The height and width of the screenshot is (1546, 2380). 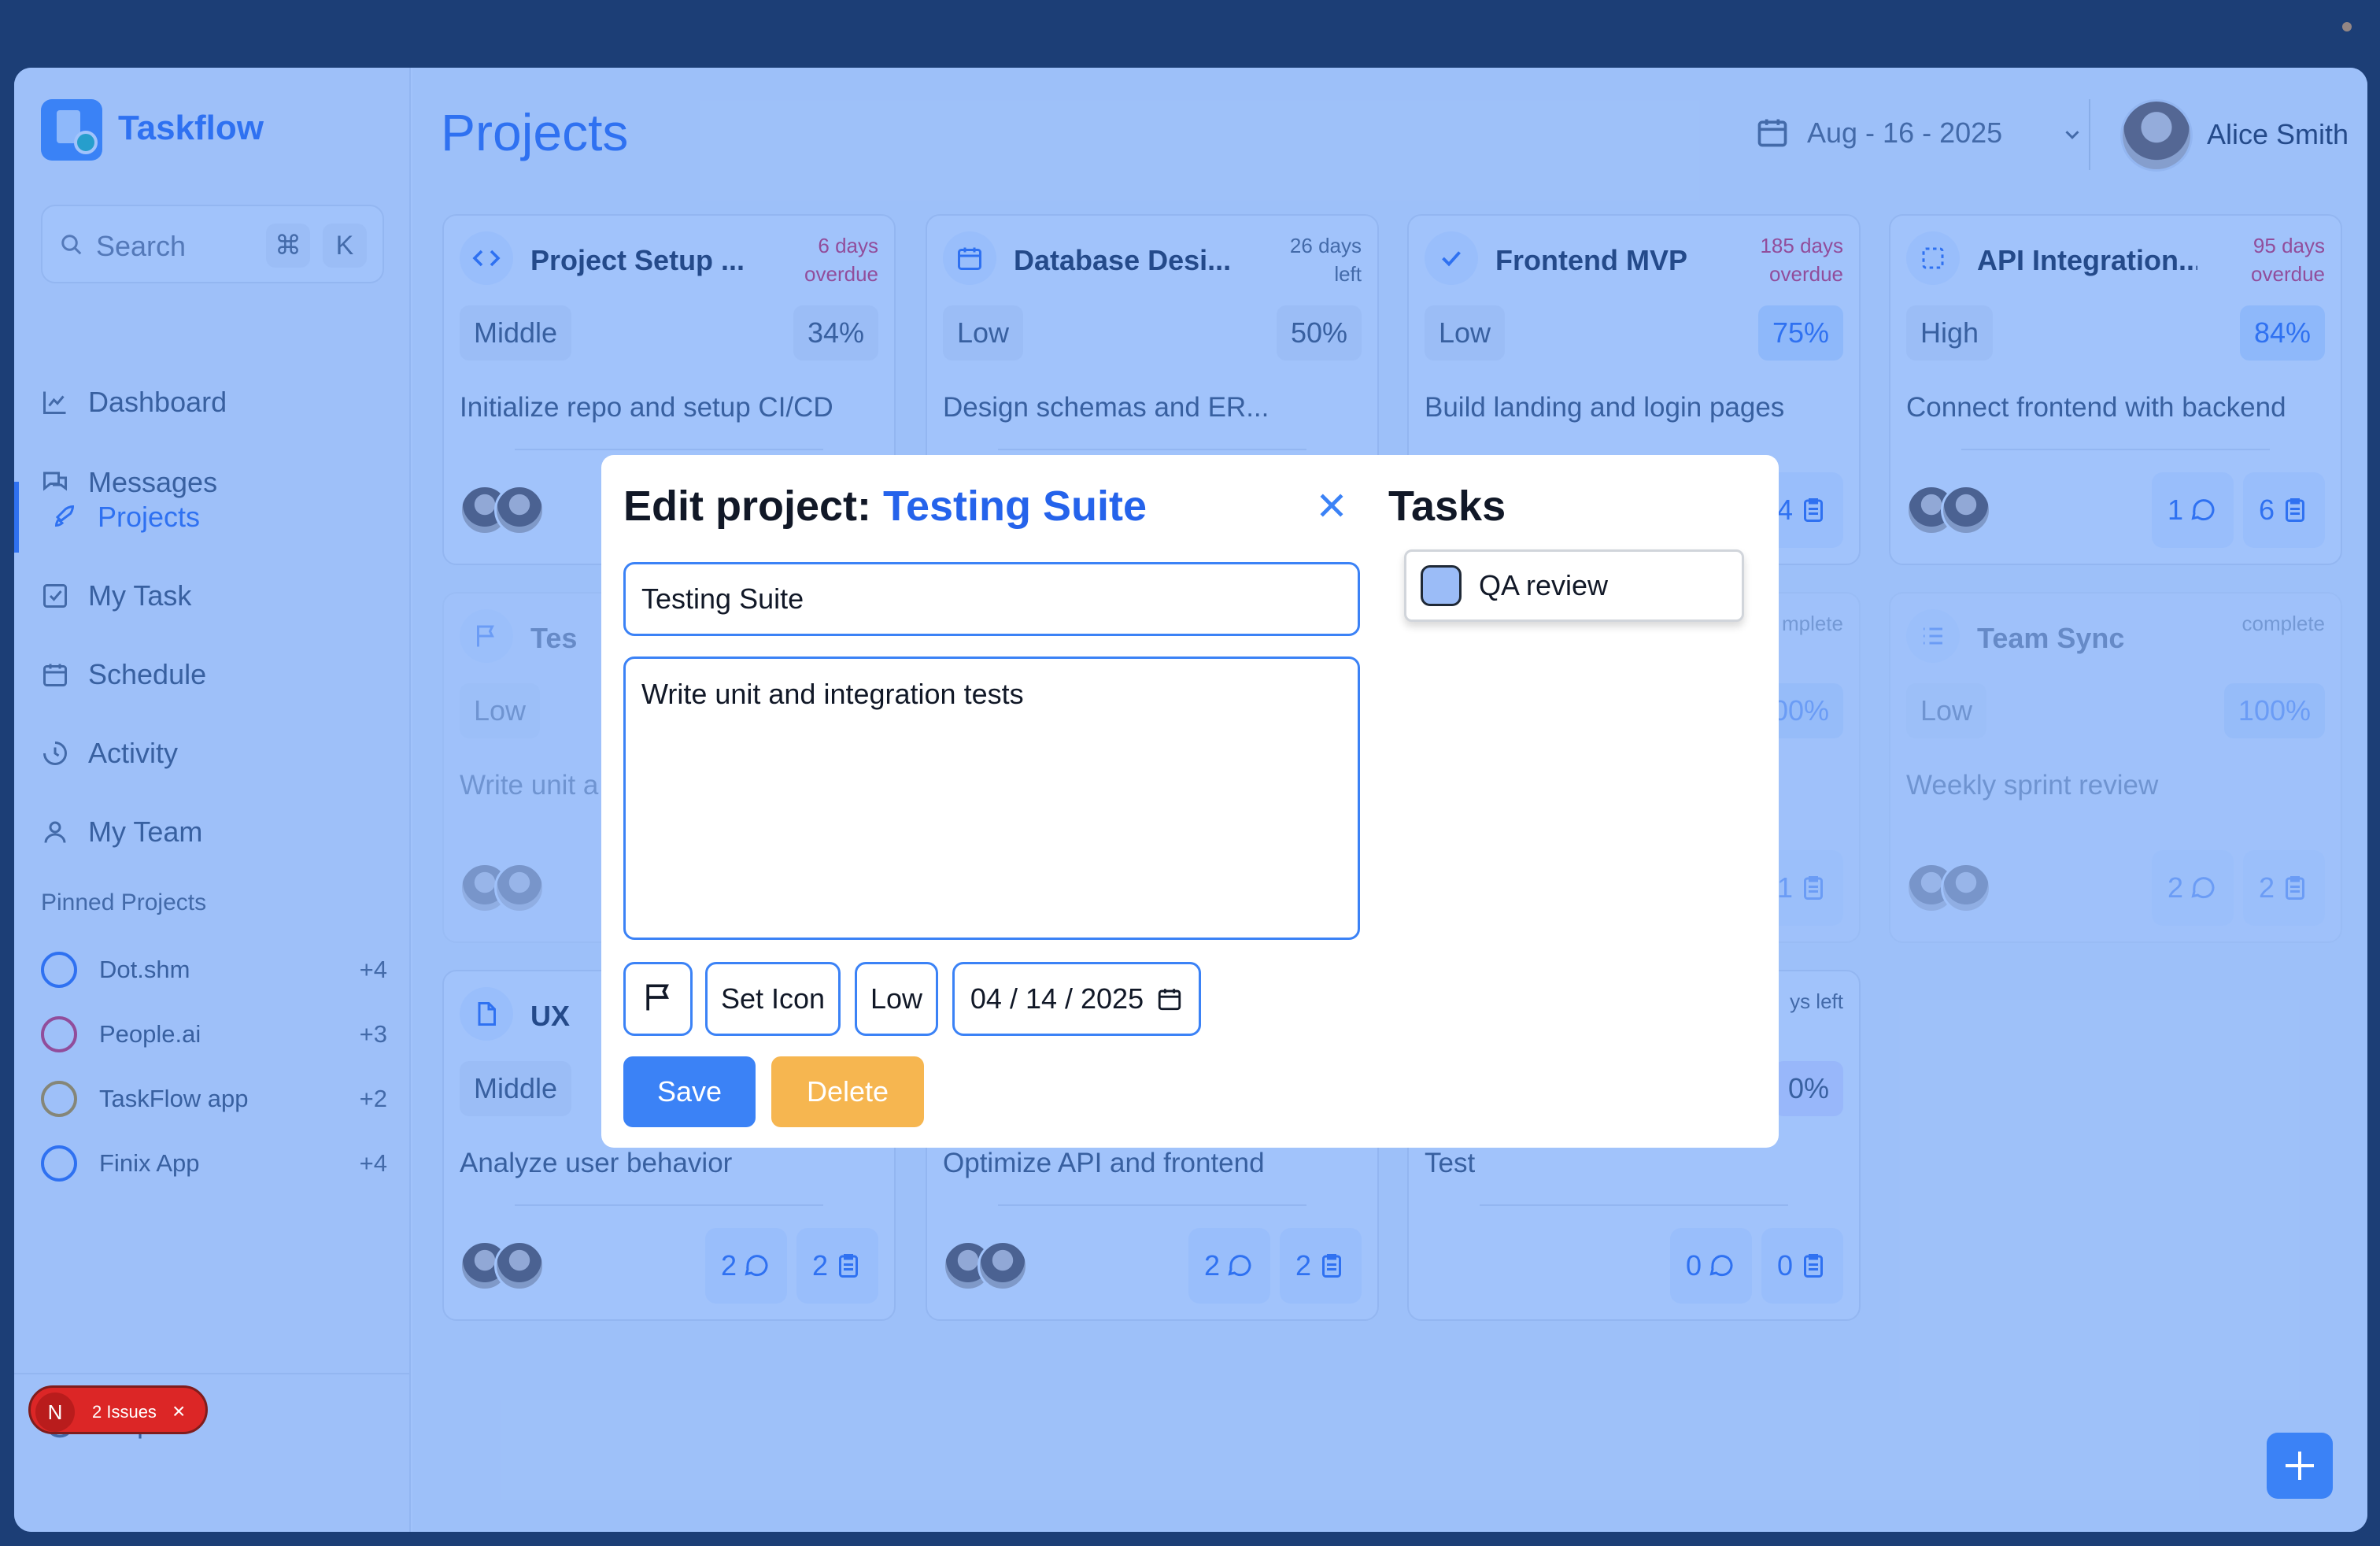 What do you see at coordinates (55, 1412) in the screenshot?
I see `next-logo-icon: N` at bounding box center [55, 1412].